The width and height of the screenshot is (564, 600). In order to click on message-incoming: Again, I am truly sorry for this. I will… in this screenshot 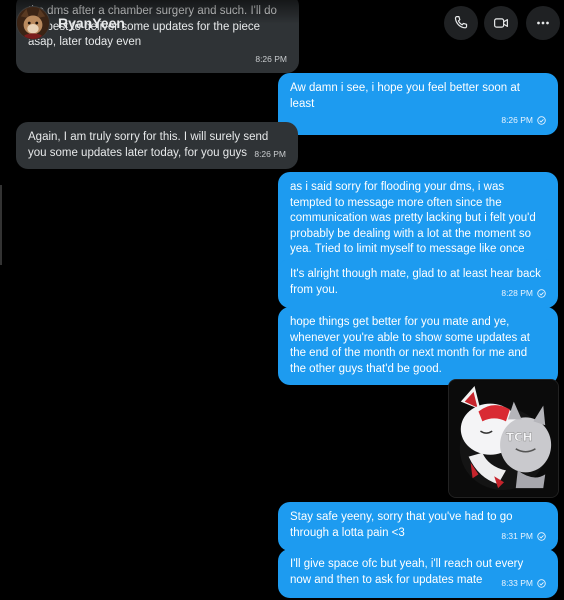, I will do `click(157, 145)`.